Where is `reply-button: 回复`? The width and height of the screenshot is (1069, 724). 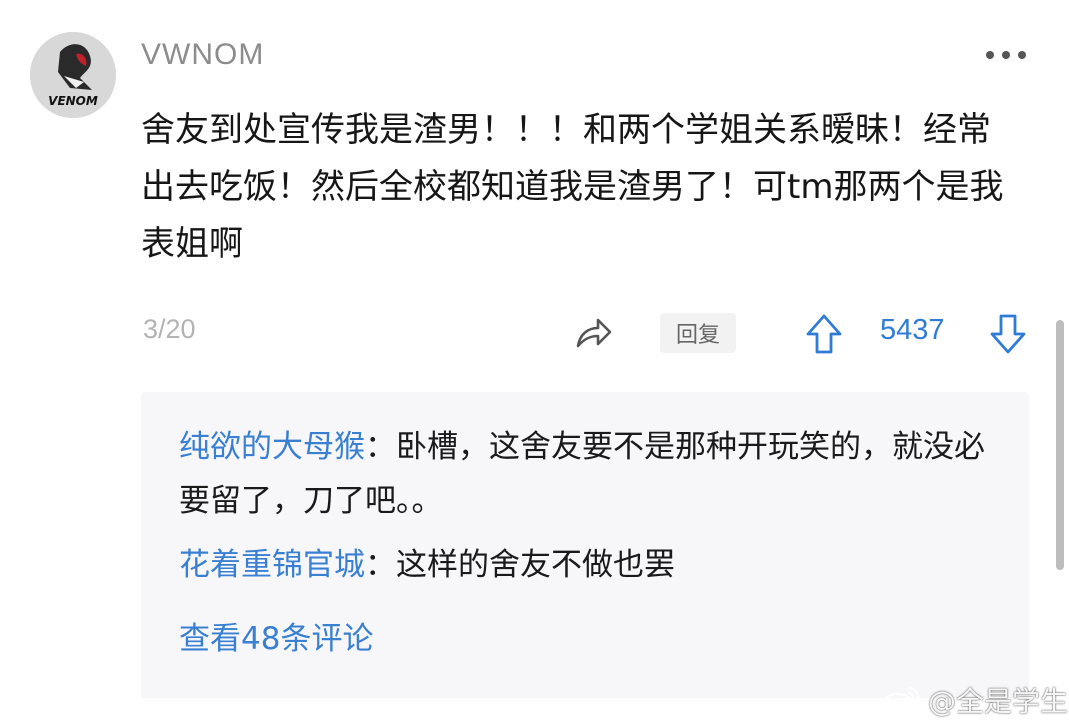 reply-button: 回复 is located at coordinates (698, 333).